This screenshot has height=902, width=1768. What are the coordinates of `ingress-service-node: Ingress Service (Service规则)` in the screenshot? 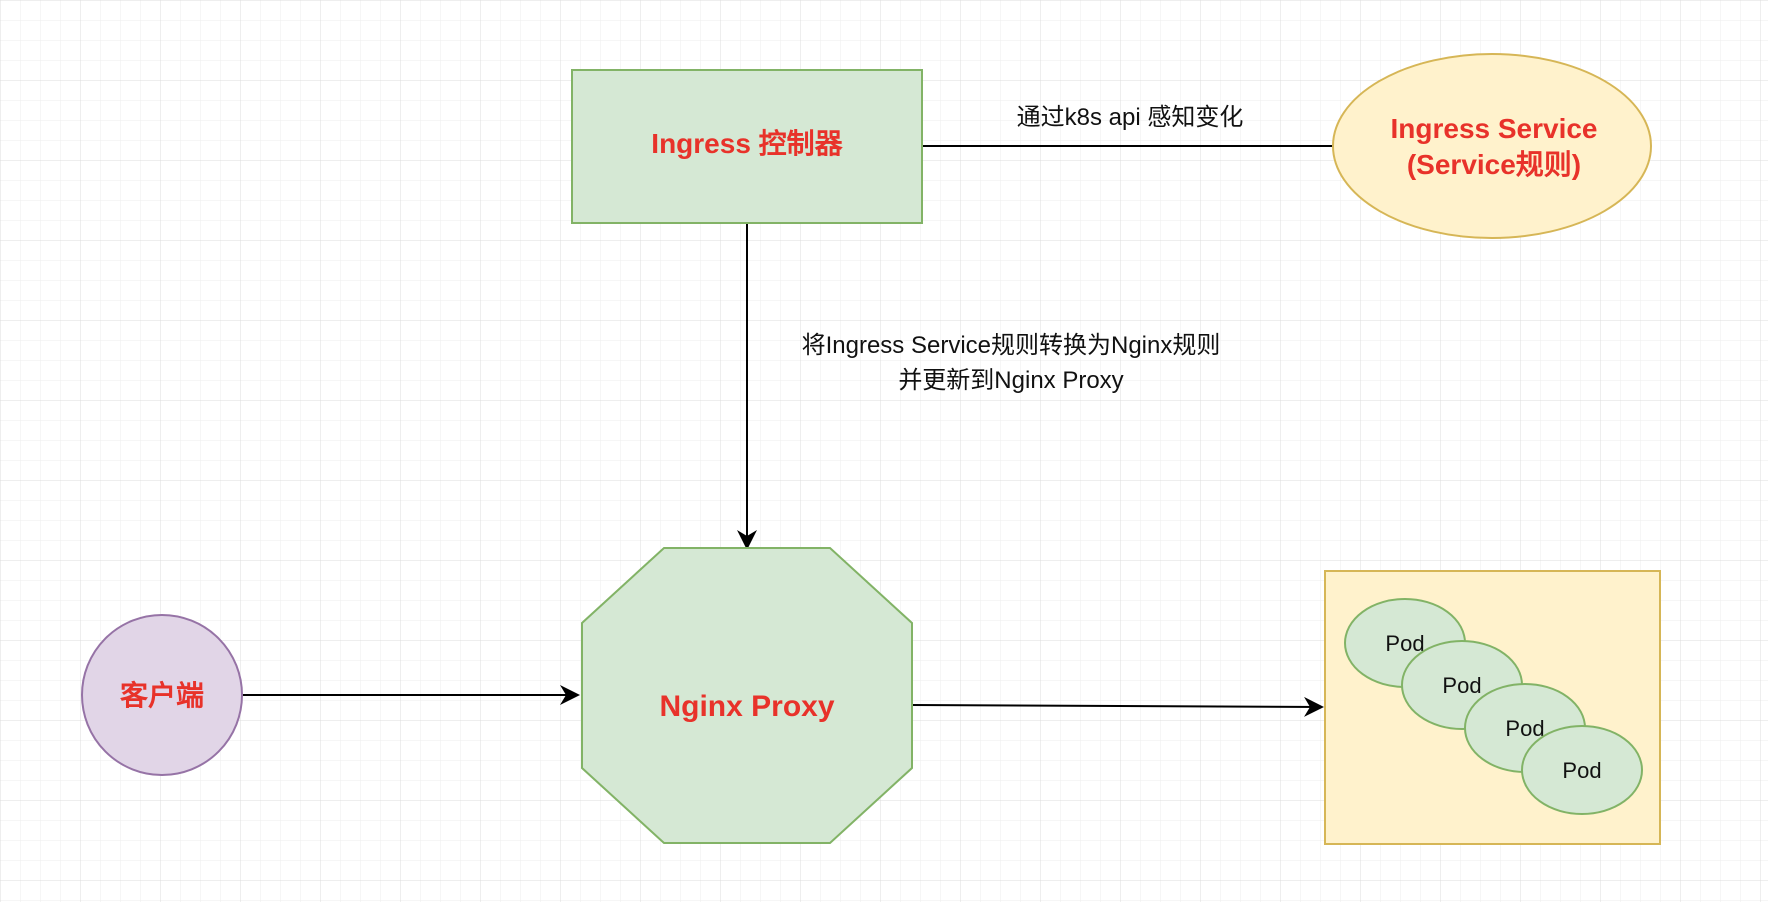 It's located at (1492, 146).